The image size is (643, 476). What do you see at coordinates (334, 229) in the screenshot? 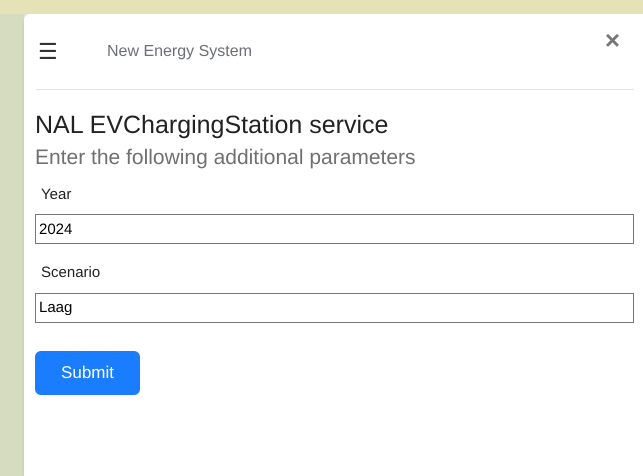
I see `input-field: 2024` at bounding box center [334, 229].